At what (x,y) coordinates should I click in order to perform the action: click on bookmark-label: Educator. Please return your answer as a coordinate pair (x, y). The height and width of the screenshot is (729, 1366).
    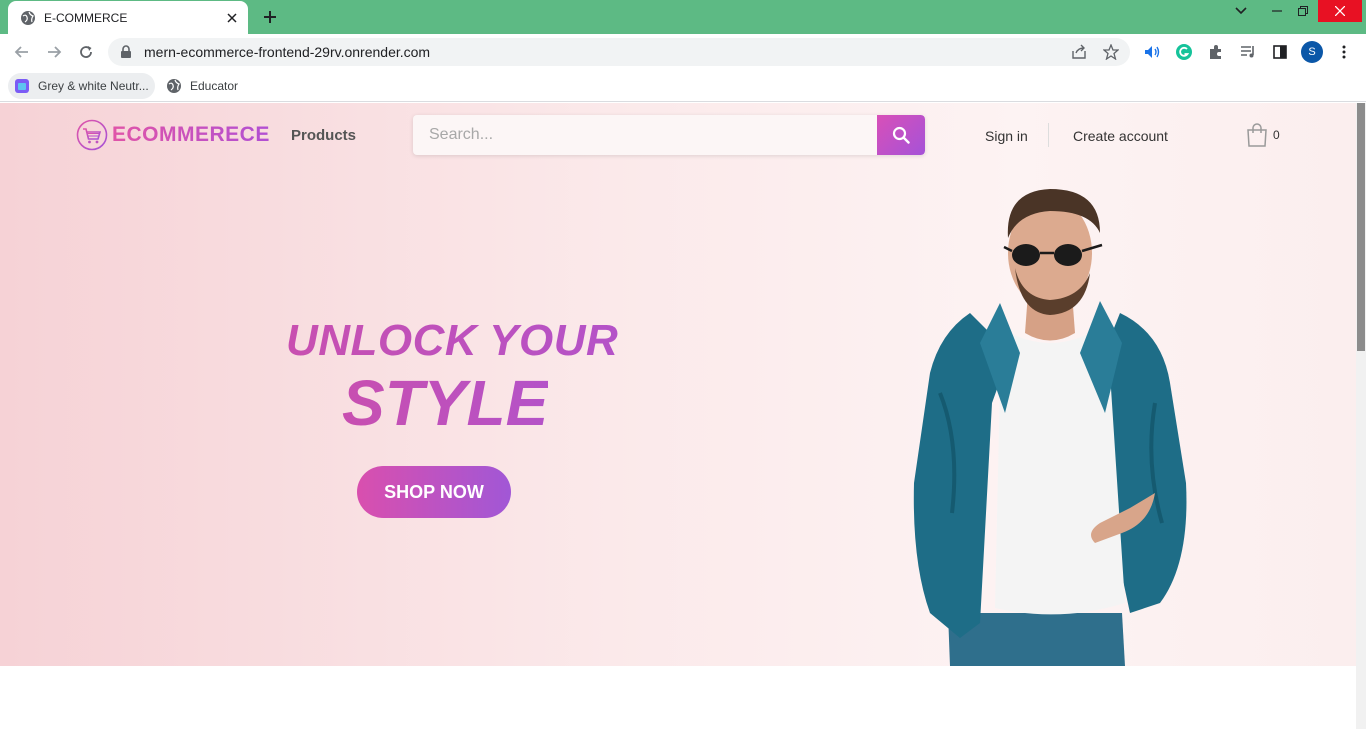
    Looking at the image, I should click on (214, 86).